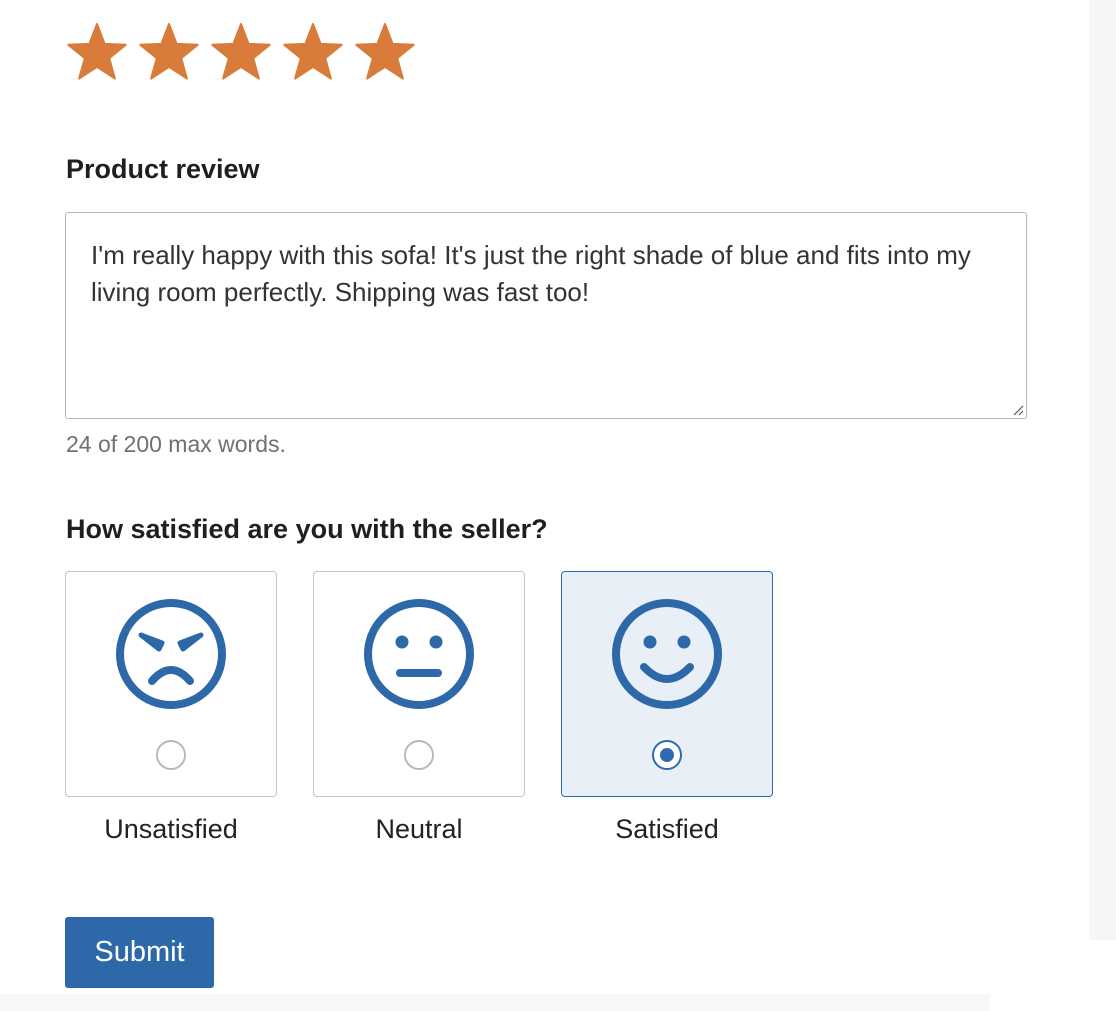 The width and height of the screenshot is (1116, 1011). Describe the element at coordinates (313, 53) in the screenshot. I see `star-4-icon` at that location.